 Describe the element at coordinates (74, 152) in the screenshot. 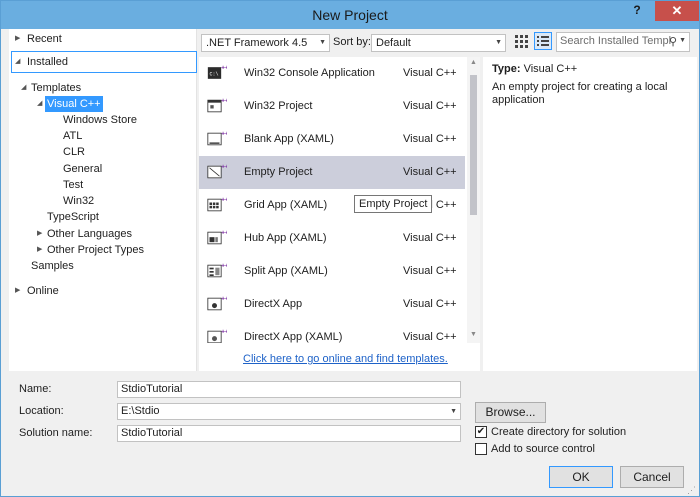

I see `nav-item-clr: CLR` at that location.